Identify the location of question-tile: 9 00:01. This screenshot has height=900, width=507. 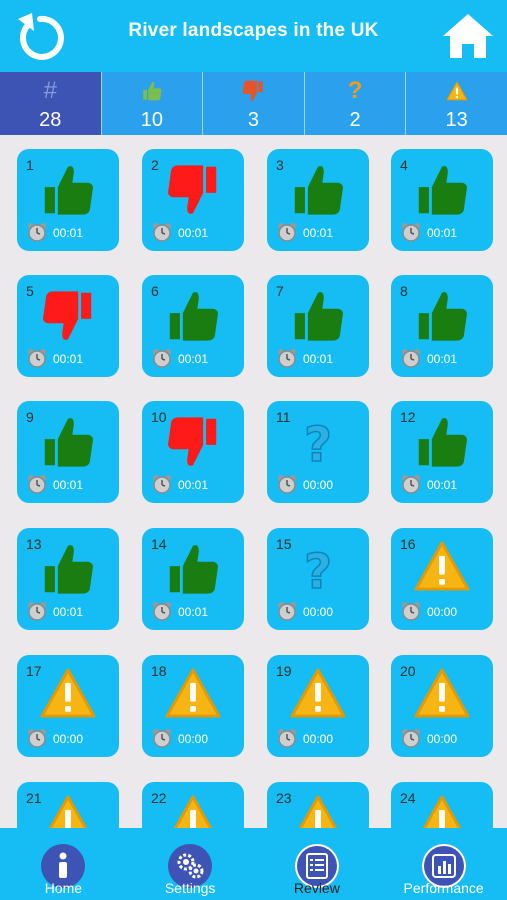
(68, 452).